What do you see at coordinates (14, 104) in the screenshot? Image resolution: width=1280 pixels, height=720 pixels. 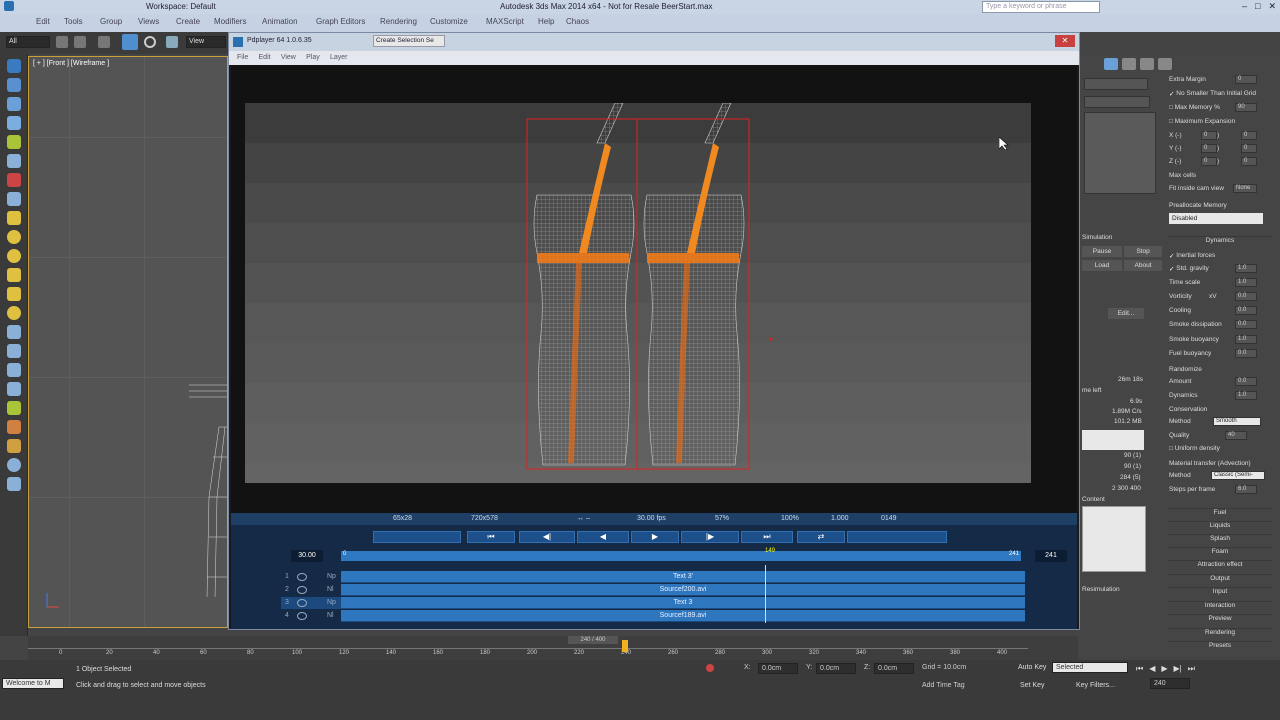 I see `hierarchy-icon` at bounding box center [14, 104].